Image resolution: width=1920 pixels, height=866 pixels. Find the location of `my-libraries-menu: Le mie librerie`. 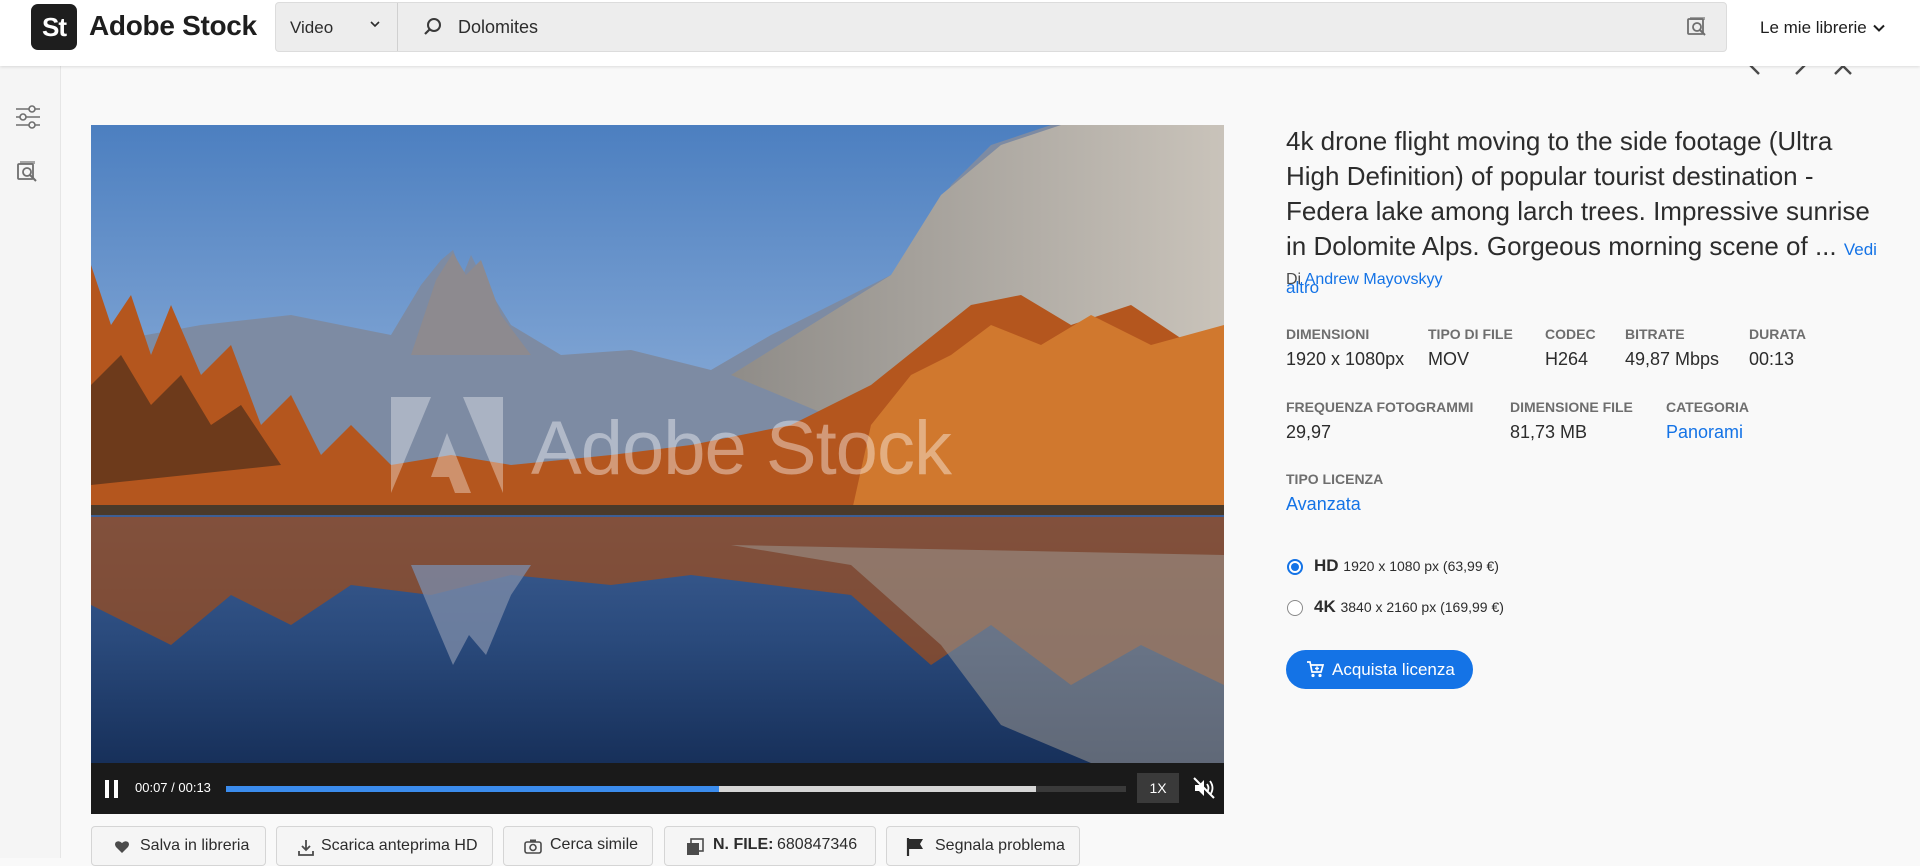

my-libraries-menu: Le mie librerie is located at coordinates (1822, 28).